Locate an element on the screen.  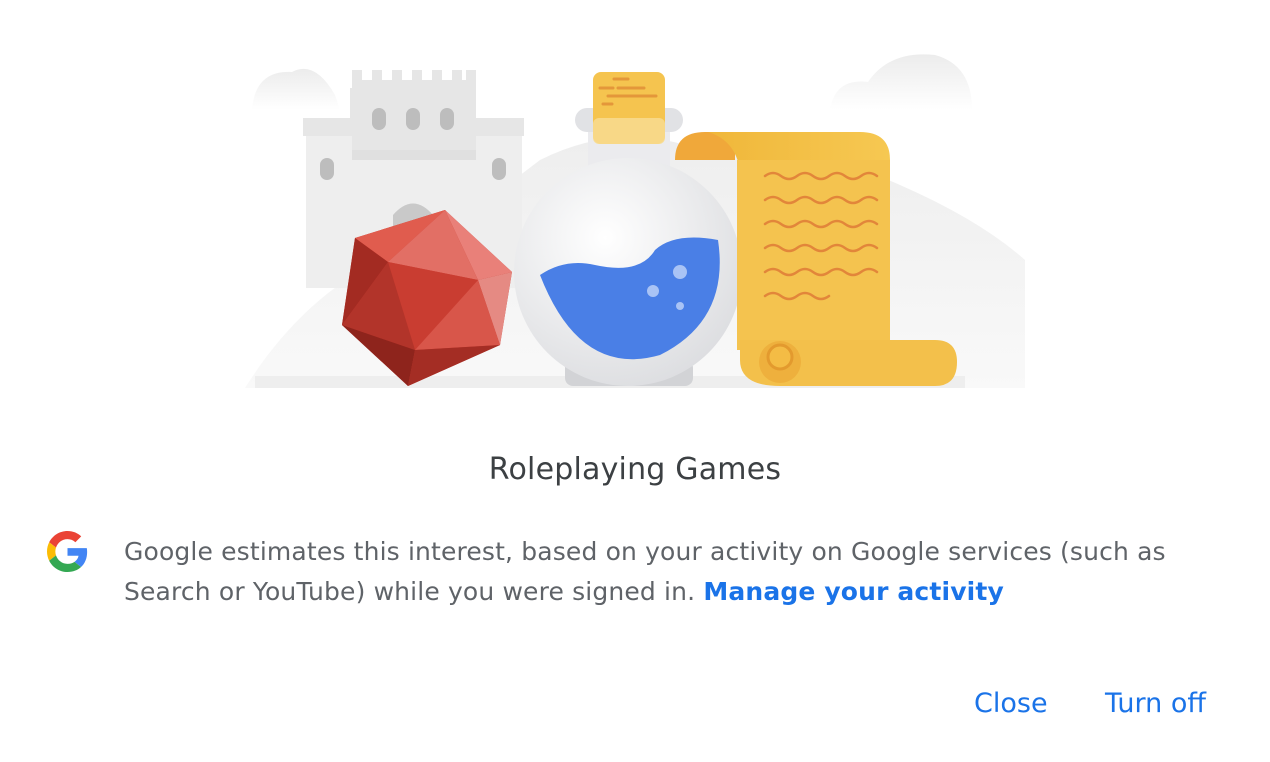
potion-flask-illustration is located at coordinates (628, 229).